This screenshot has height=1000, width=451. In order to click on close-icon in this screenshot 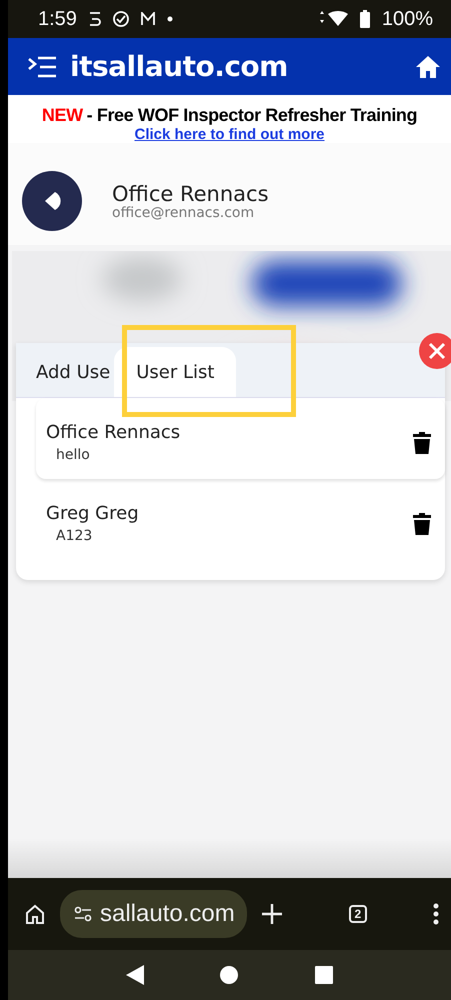, I will do `click(437, 351)`.